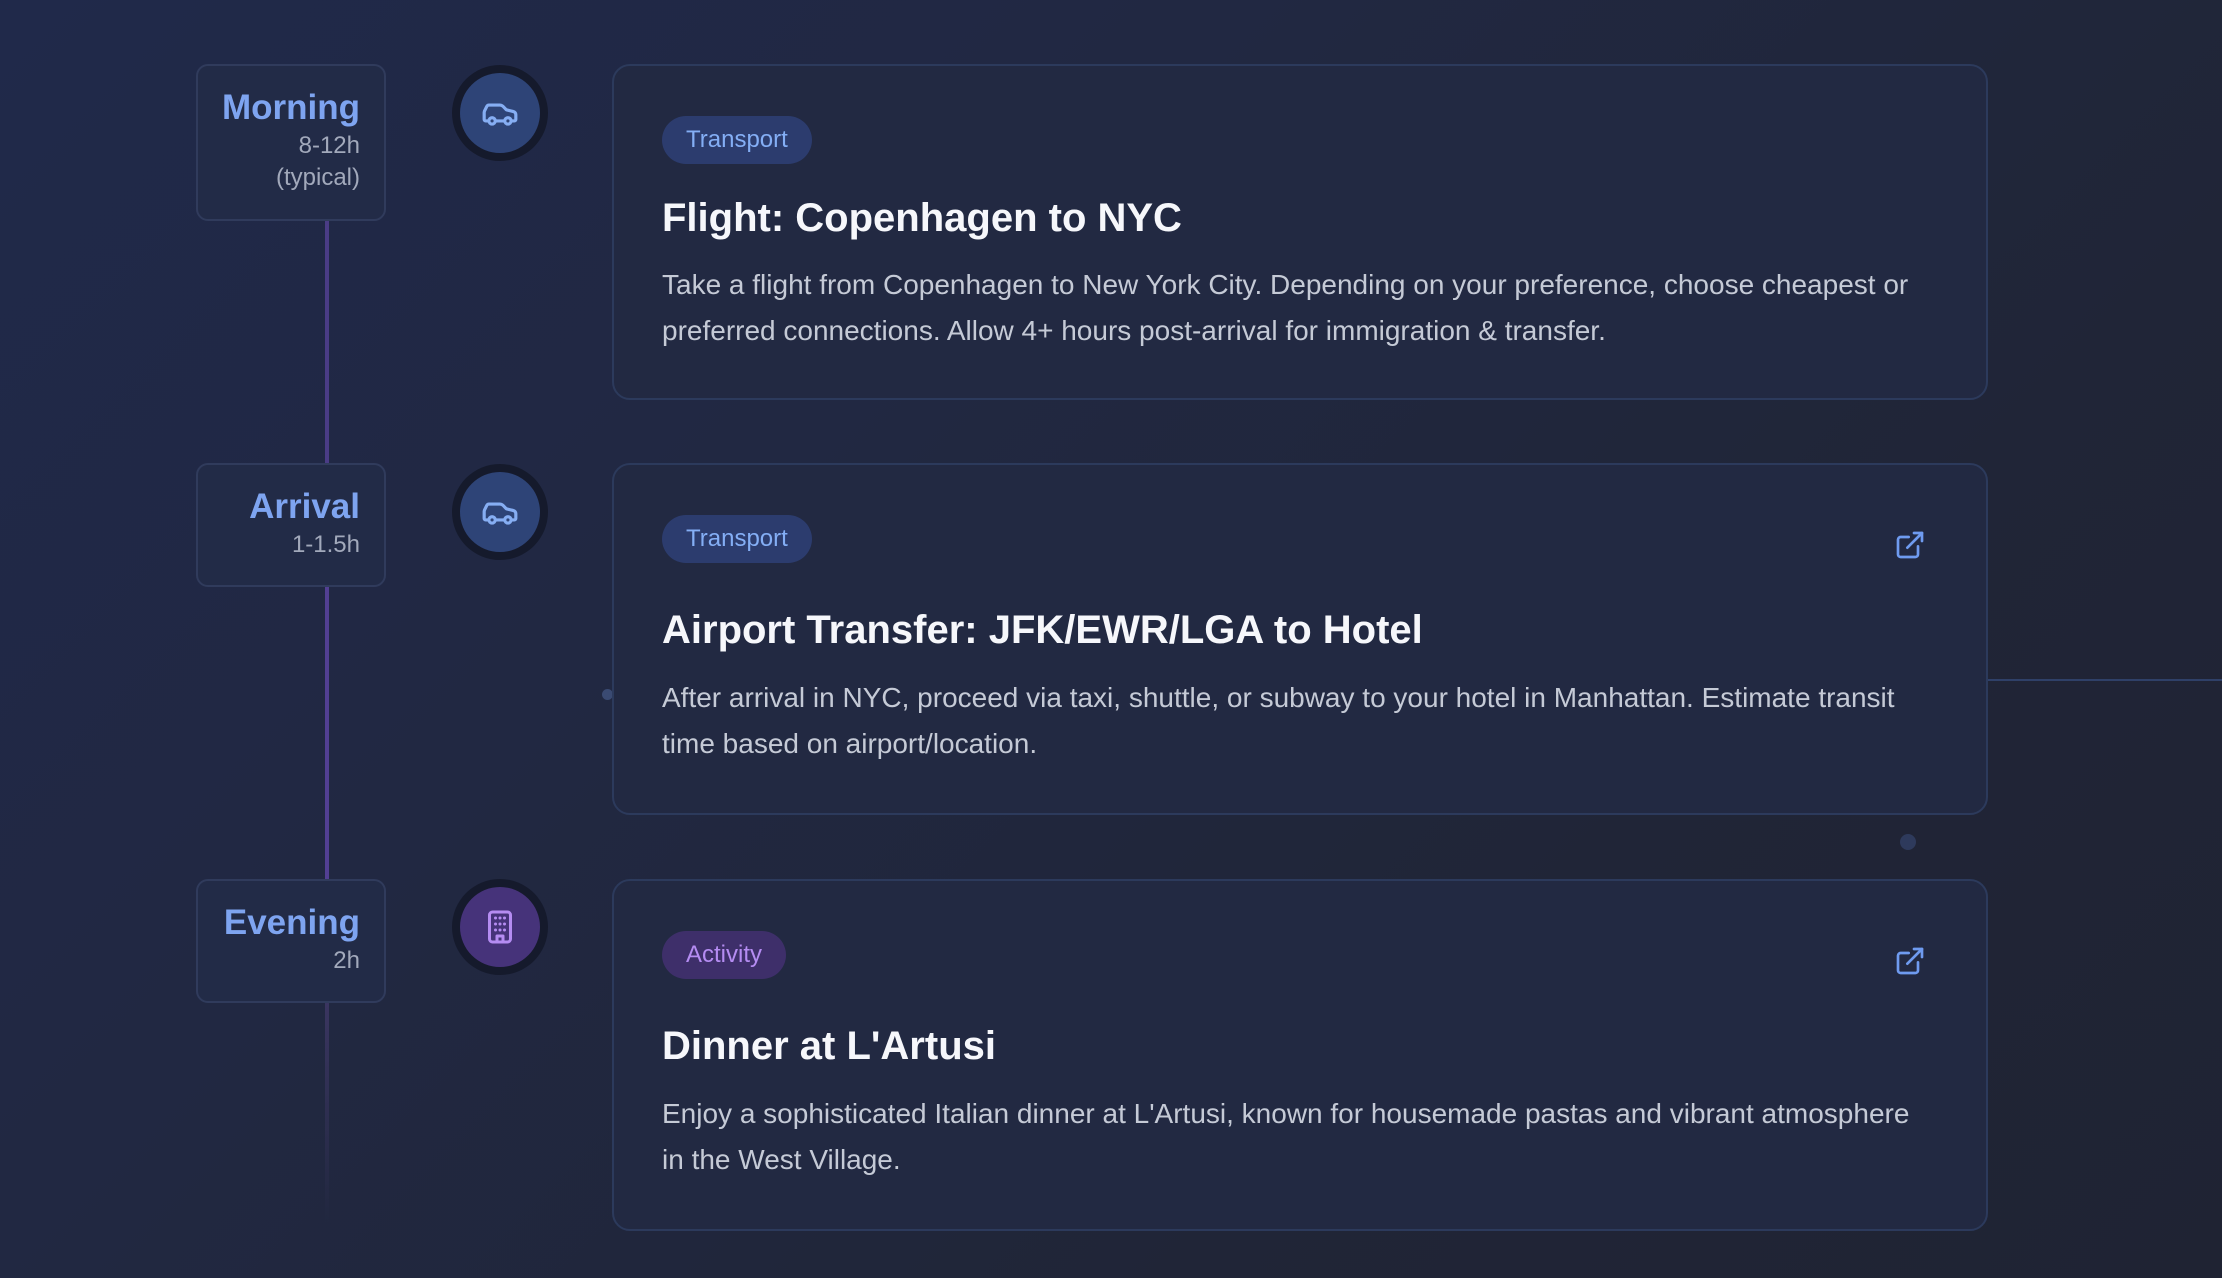  I want to click on time-slot-evening: Evening 2h, so click(291, 941).